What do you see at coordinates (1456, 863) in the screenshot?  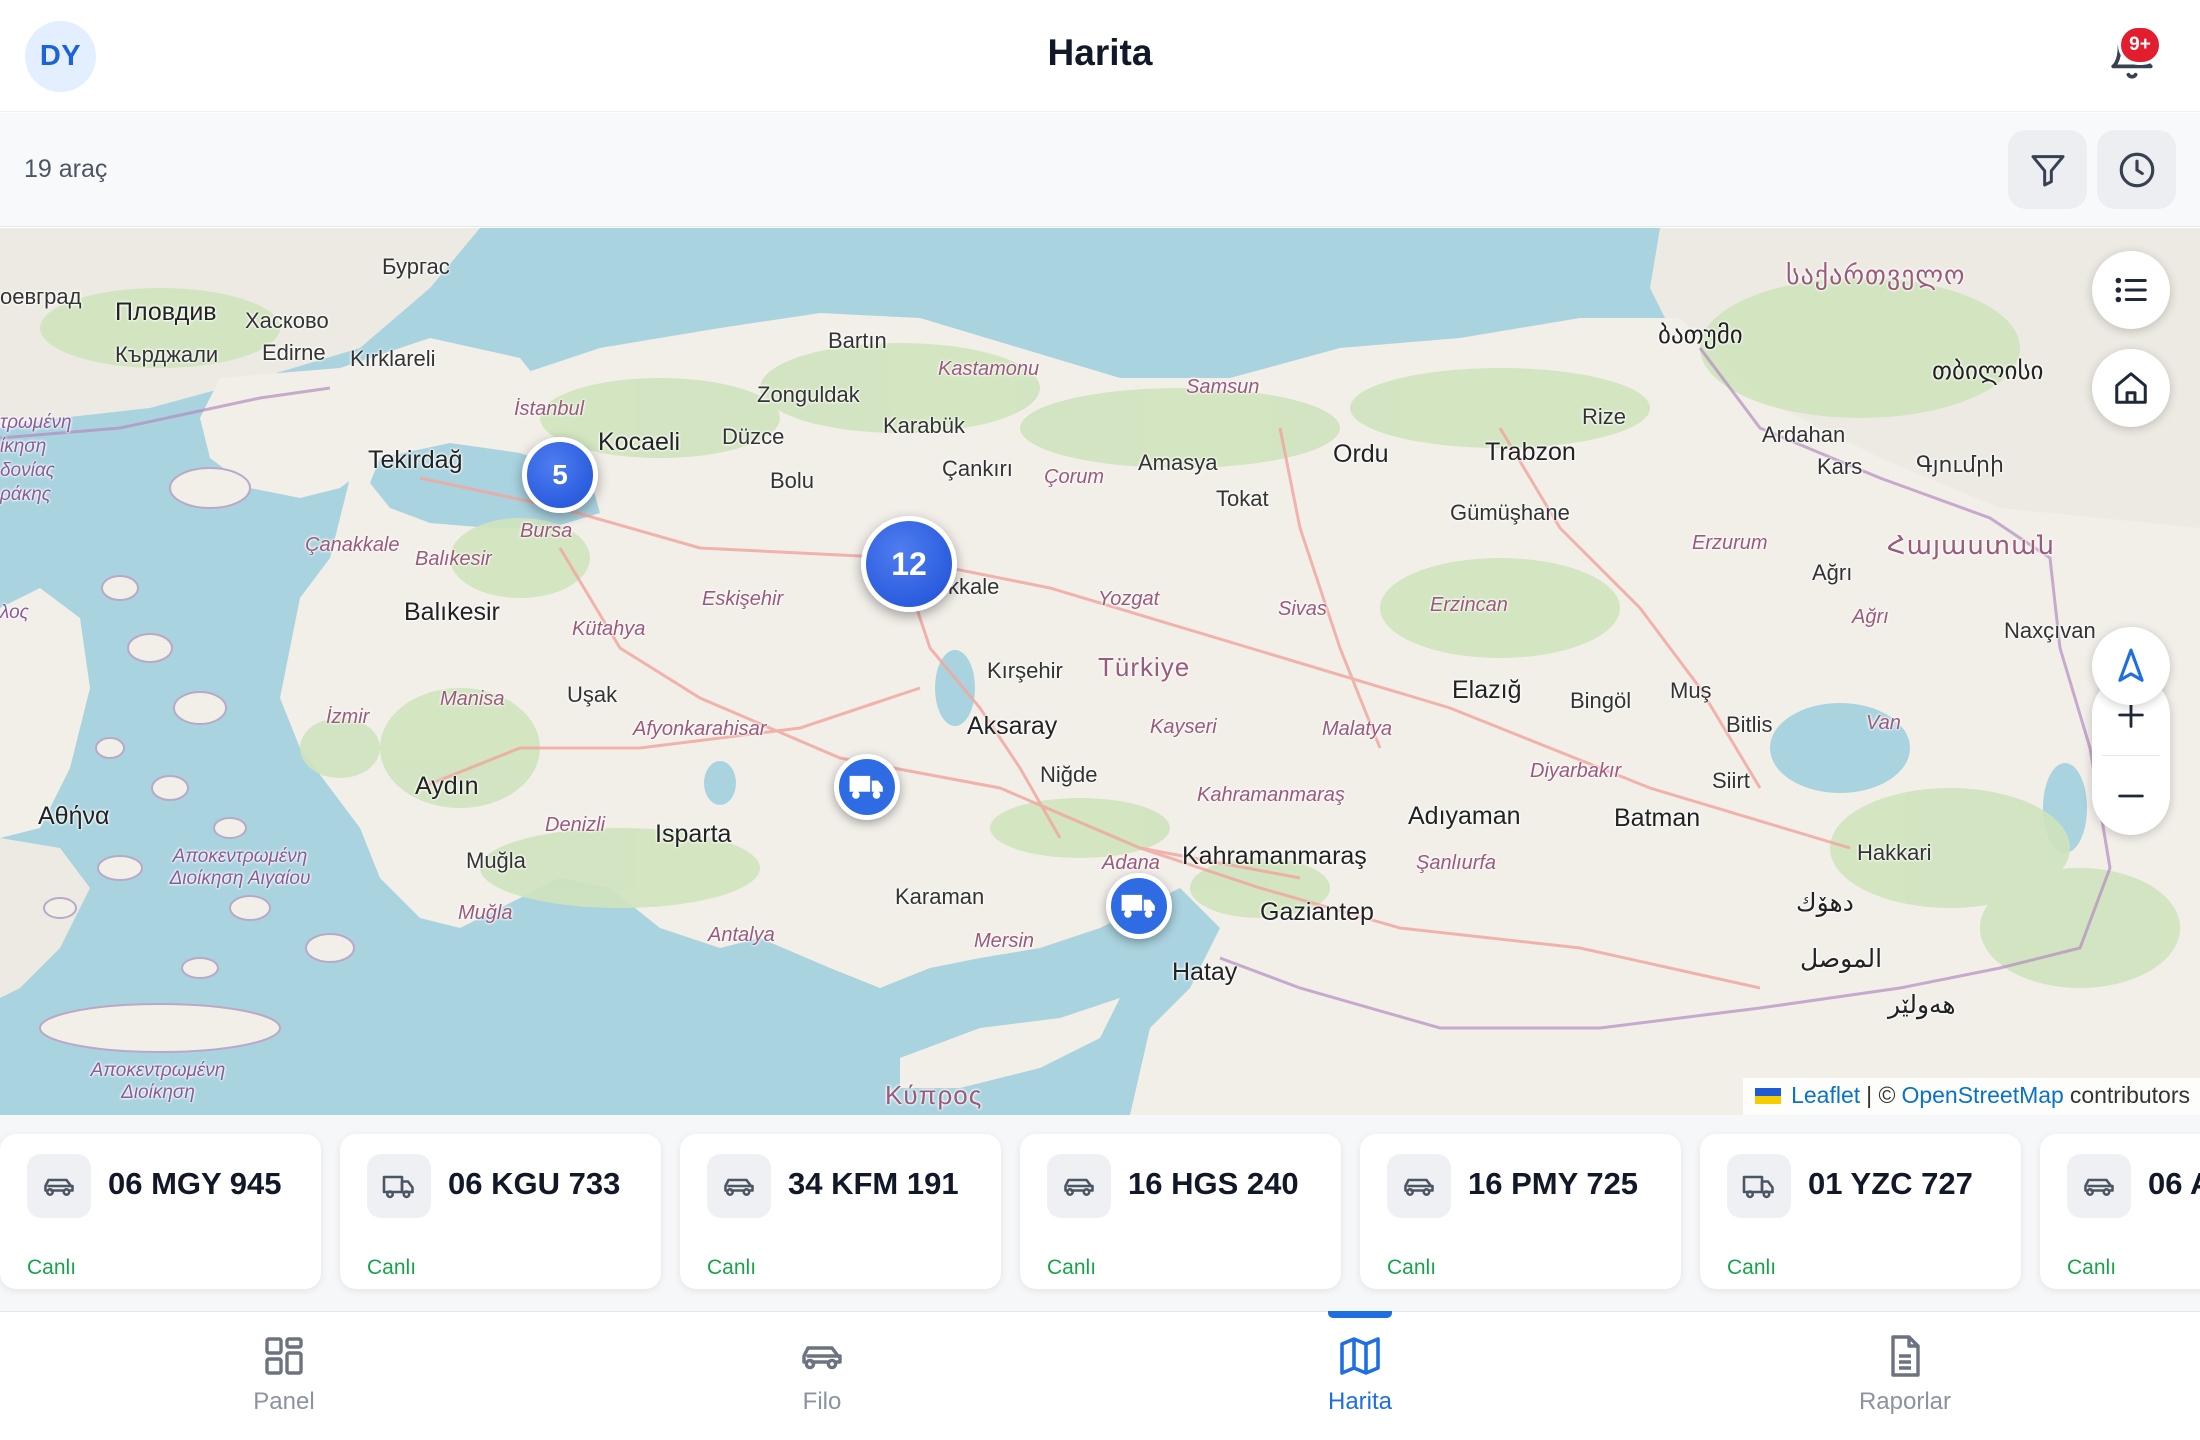 I see `map-label: Şanlıurfa` at bounding box center [1456, 863].